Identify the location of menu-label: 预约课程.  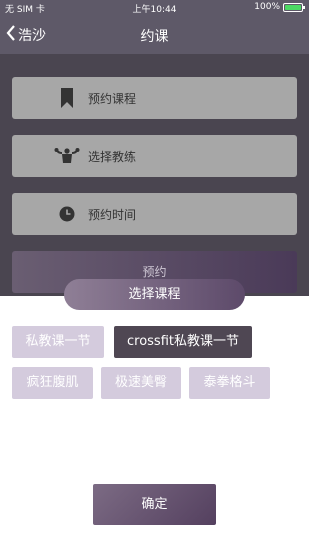
(112, 98).